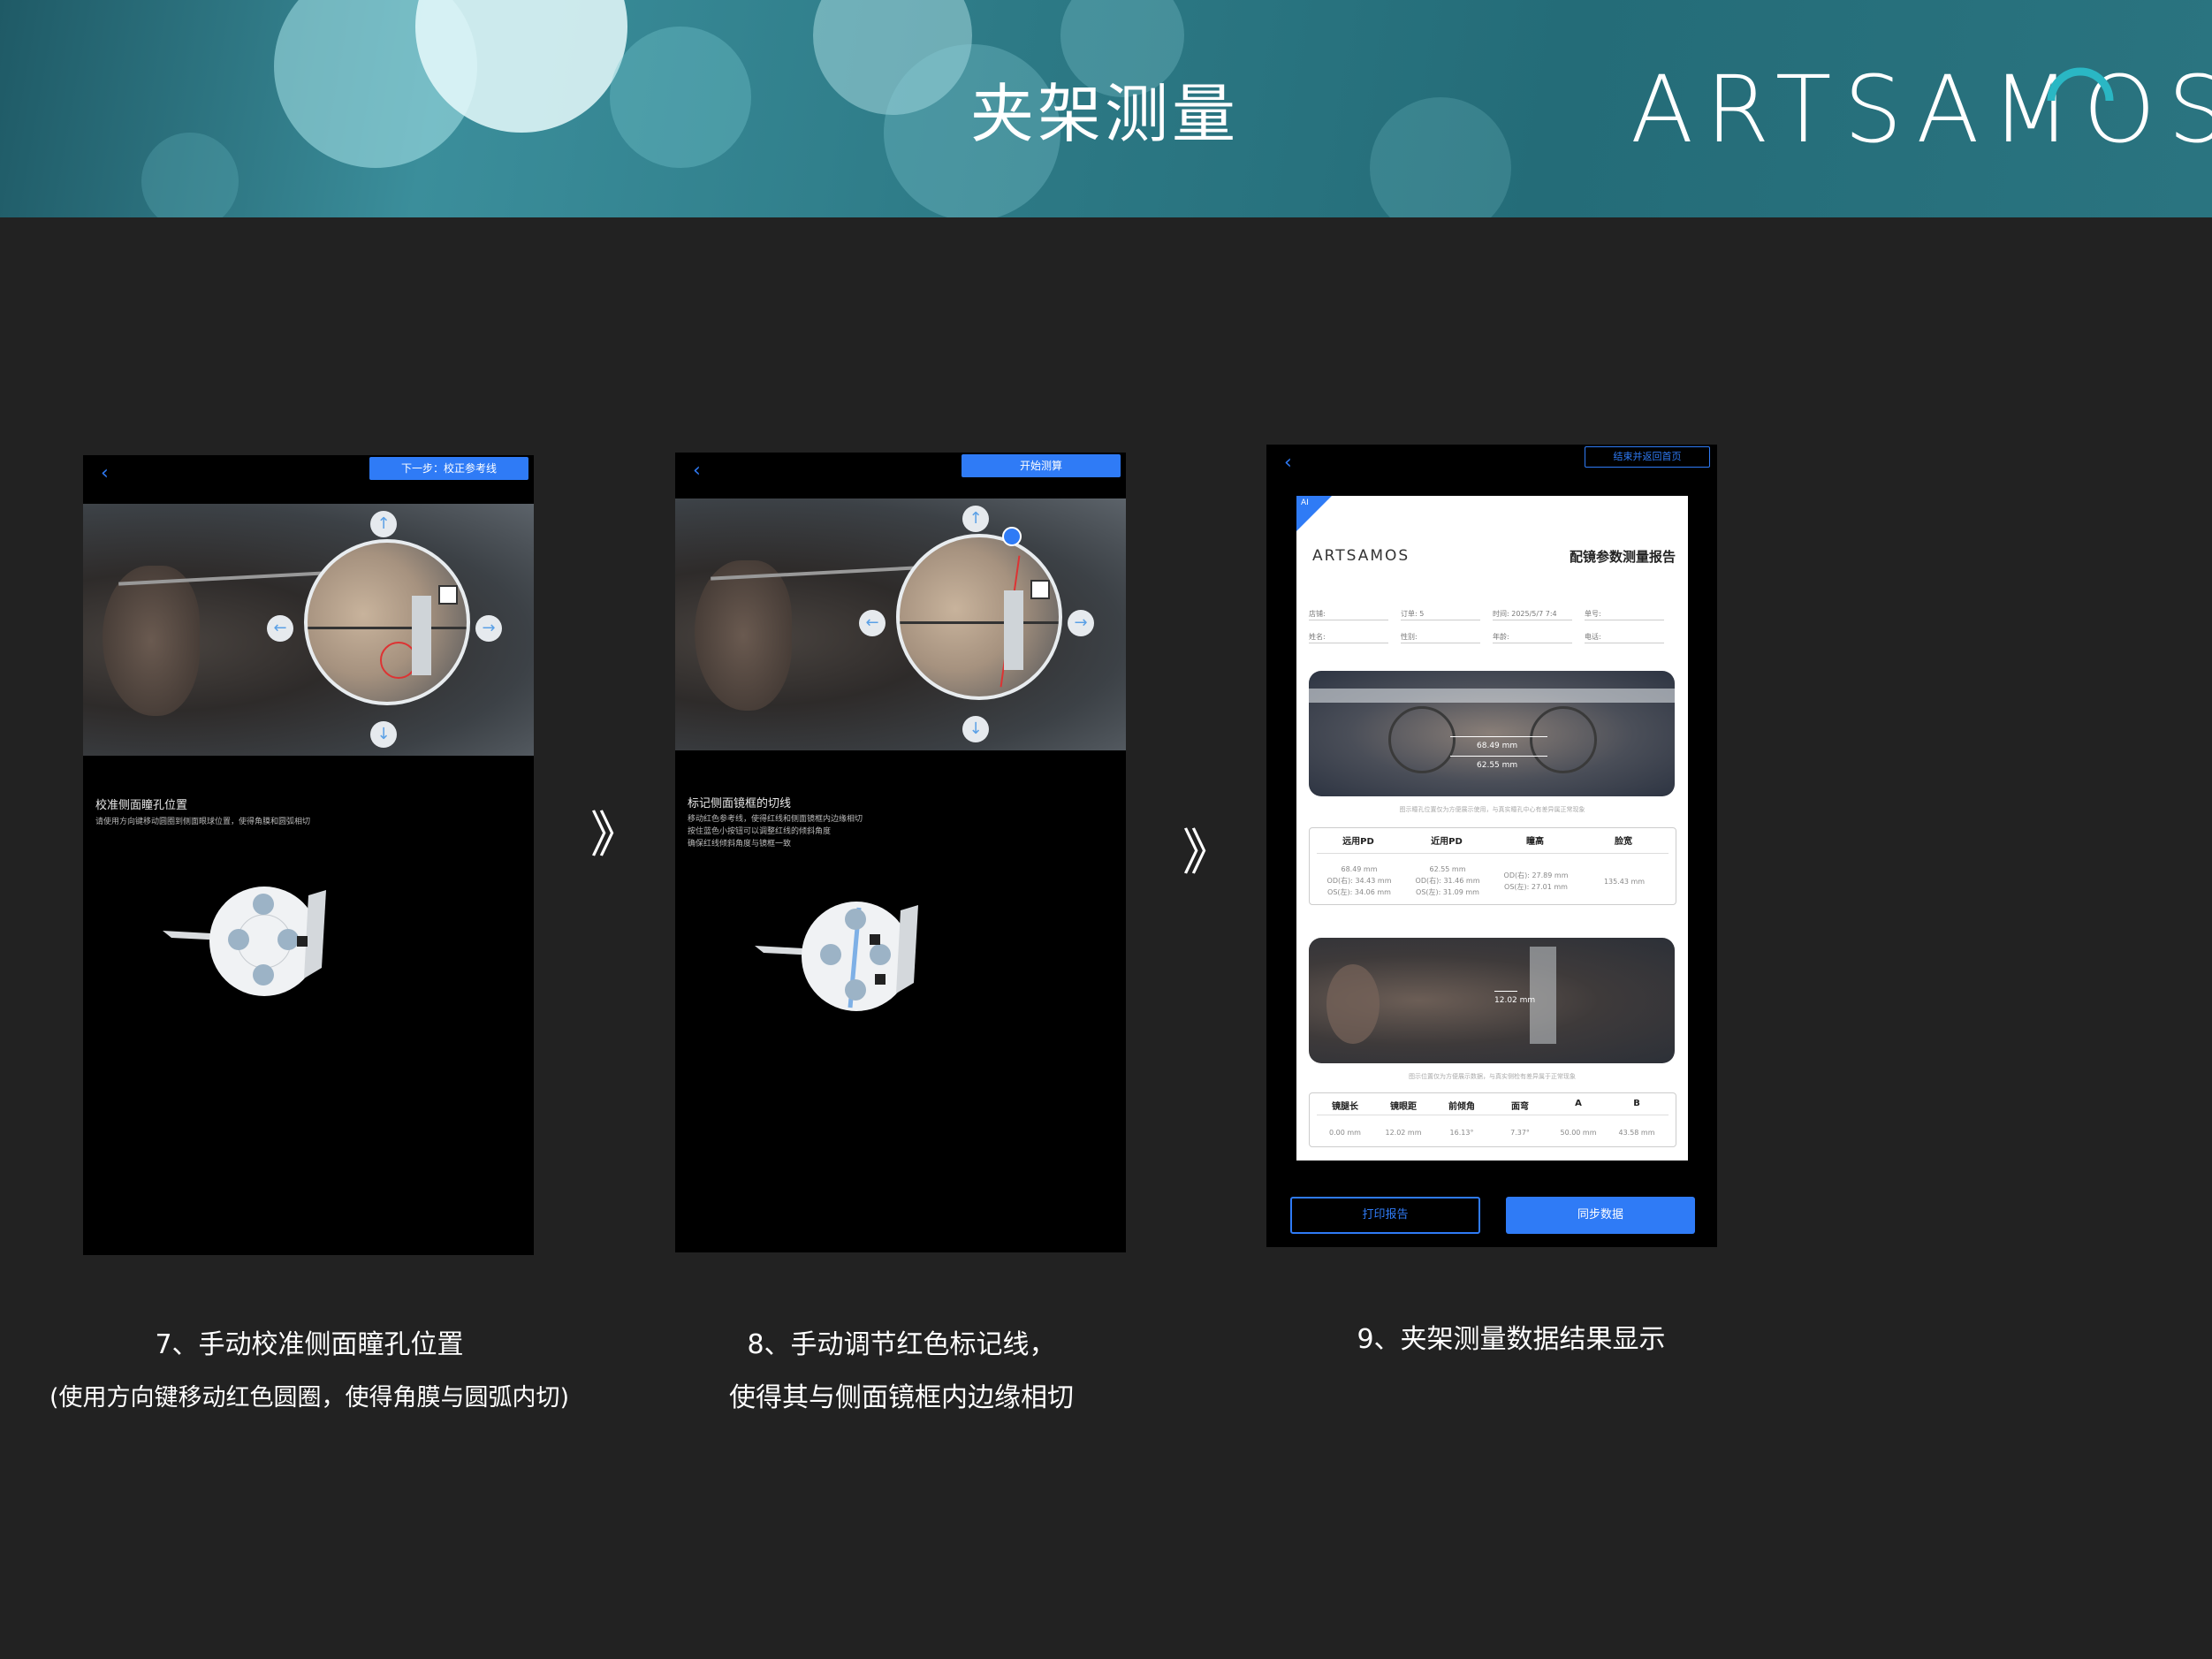  Describe the element at coordinates (902, 1397) in the screenshot. I see `step8-caption-line2: 使得其与侧面镜框内边缘相切` at that location.